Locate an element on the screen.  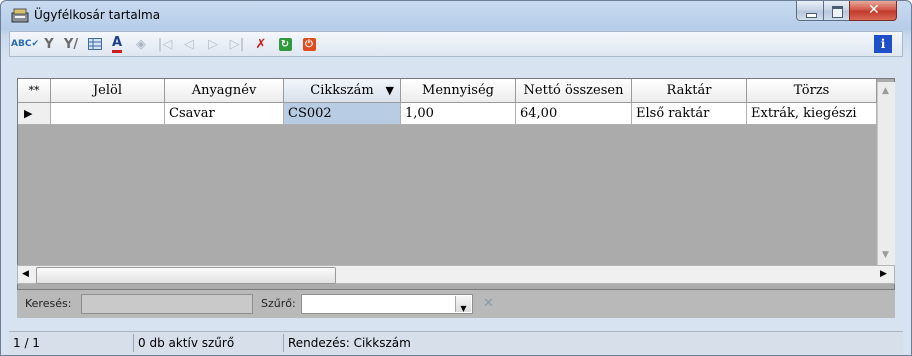
column-header-raktar: Raktár is located at coordinates (689, 91).